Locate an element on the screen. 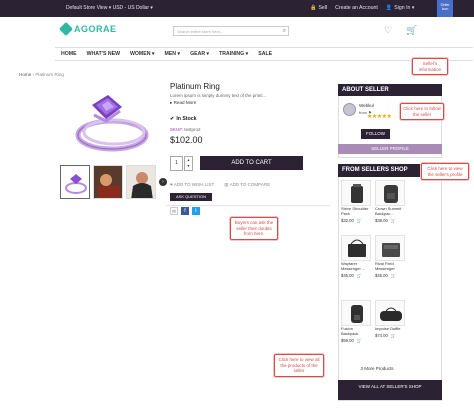  top-links: 🔒 Sell Create an Account 👤 Sign In ▾ is located at coordinates (362, 8).